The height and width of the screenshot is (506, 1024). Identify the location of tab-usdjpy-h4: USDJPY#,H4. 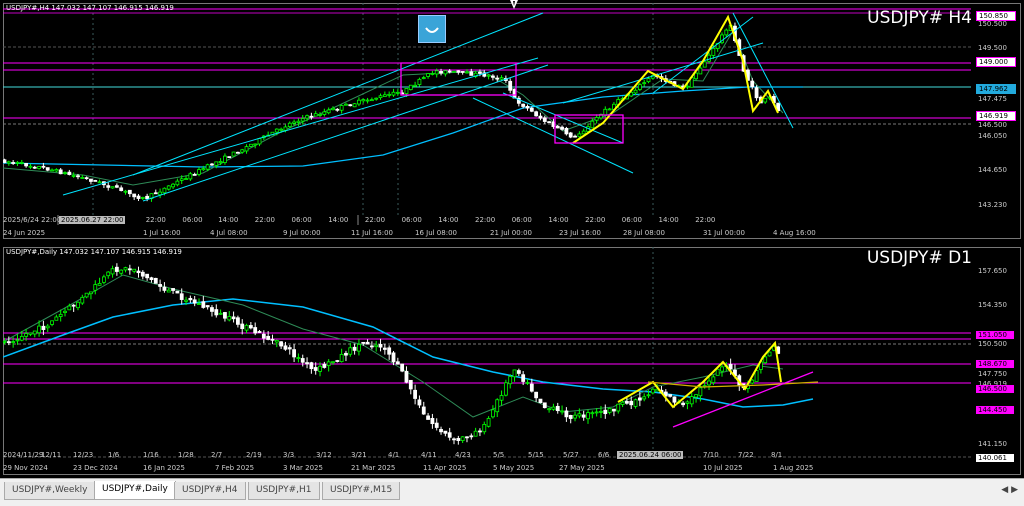
(210, 491).